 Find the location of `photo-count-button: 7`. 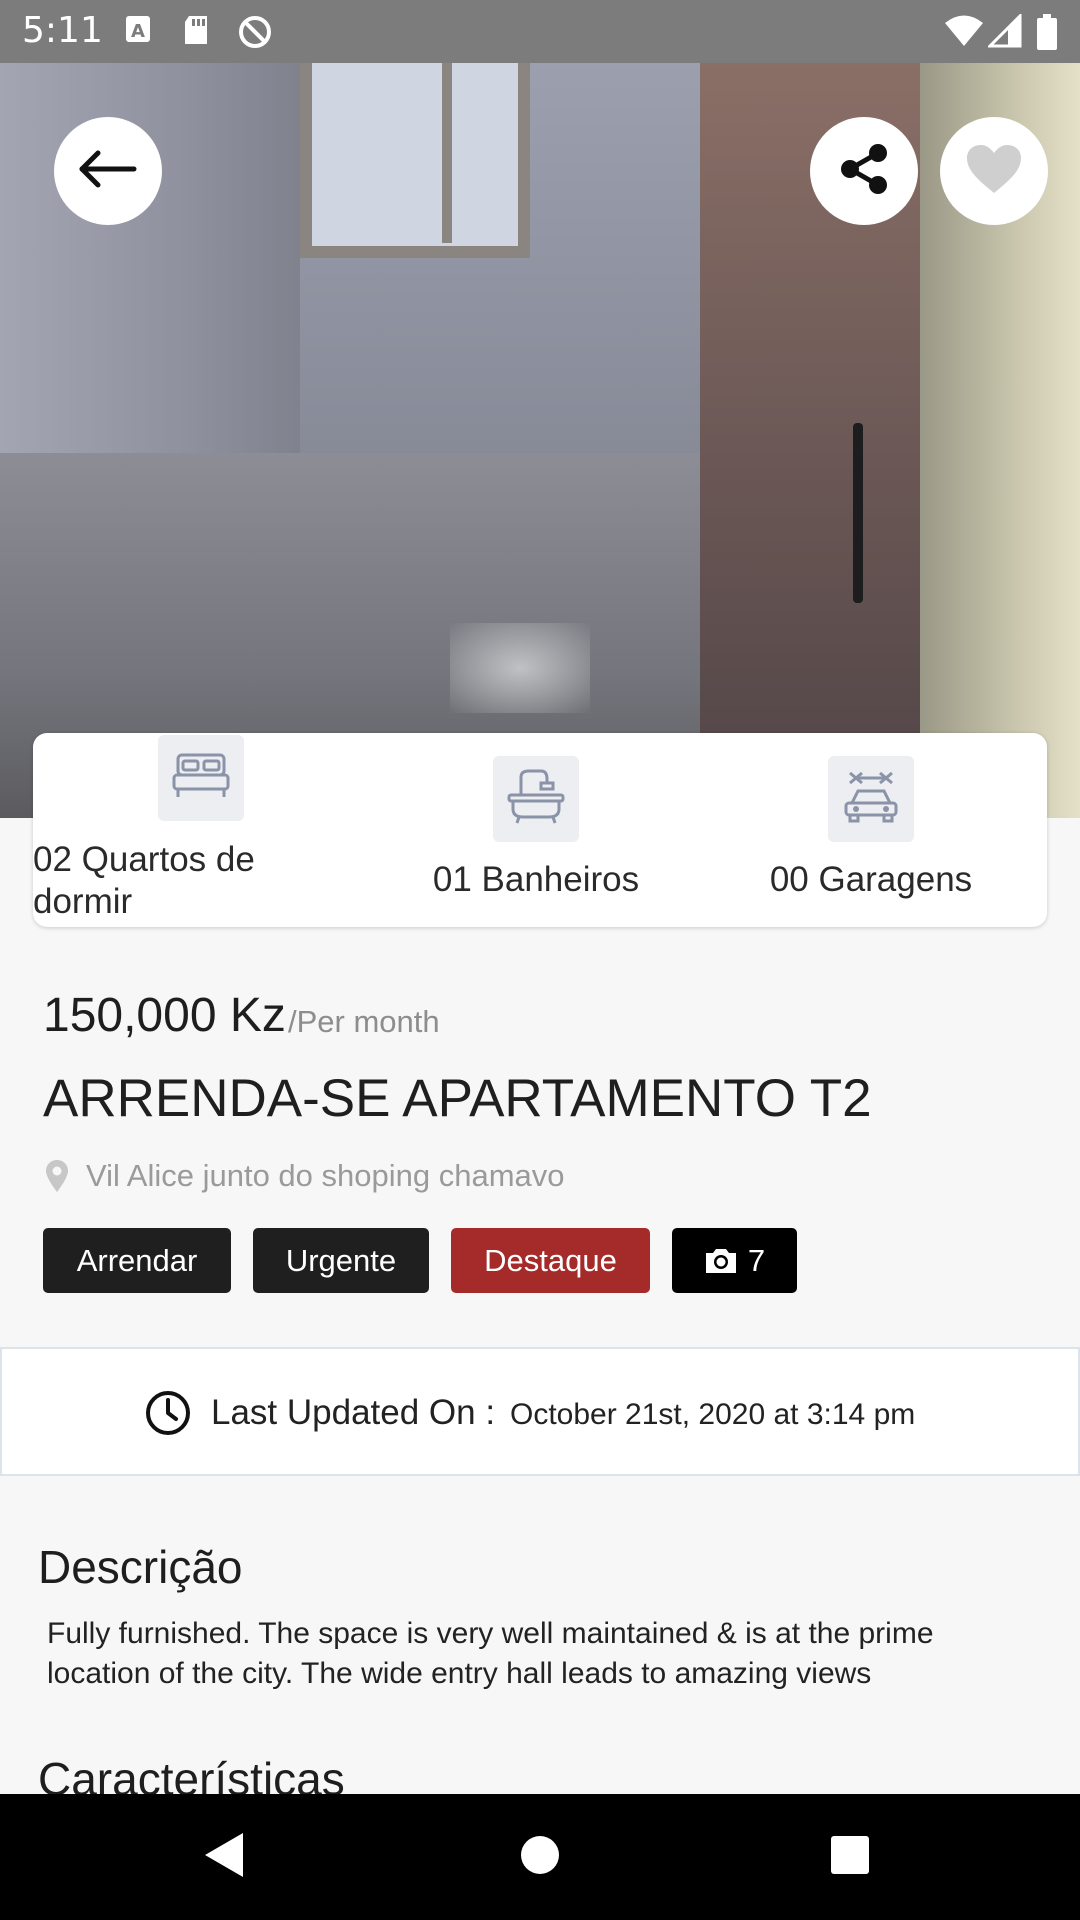

photo-count-button: 7 is located at coordinates (734, 1260).